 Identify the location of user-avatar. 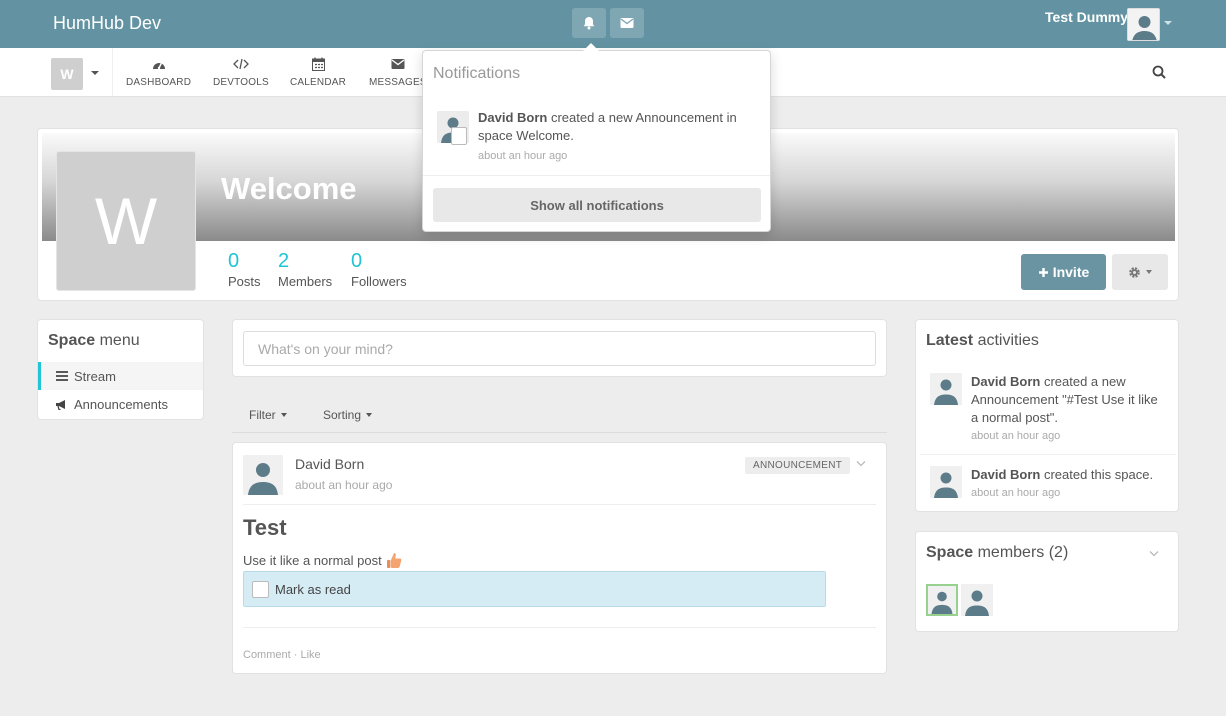
(1143, 24).